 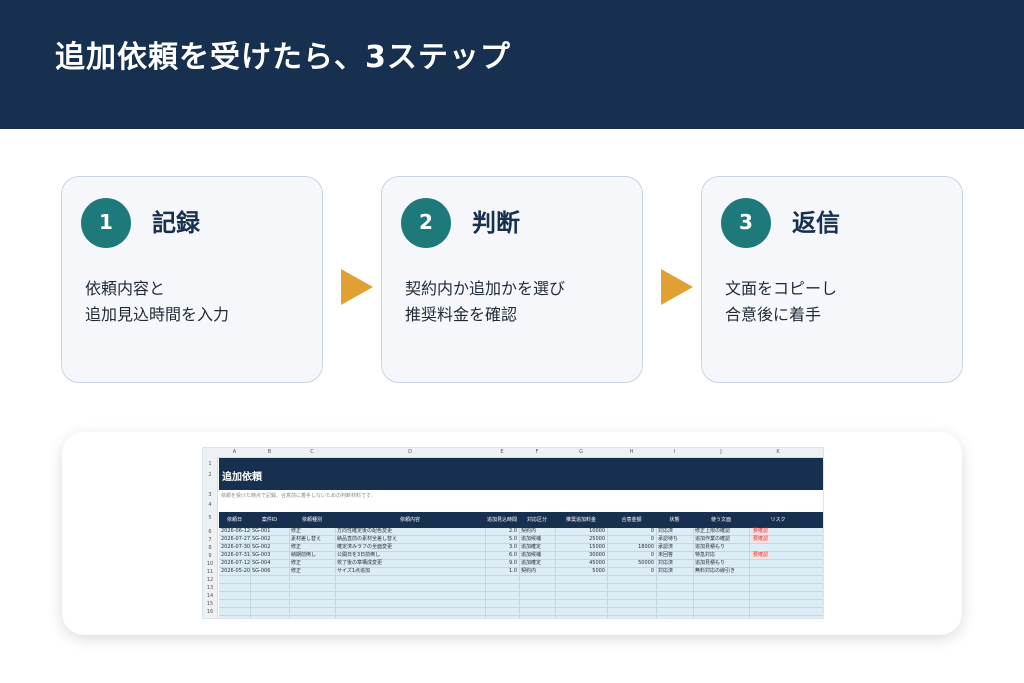 What do you see at coordinates (236, 547) in the screenshot?
I see `table-cell-date: 2026-07-30` at bounding box center [236, 547].